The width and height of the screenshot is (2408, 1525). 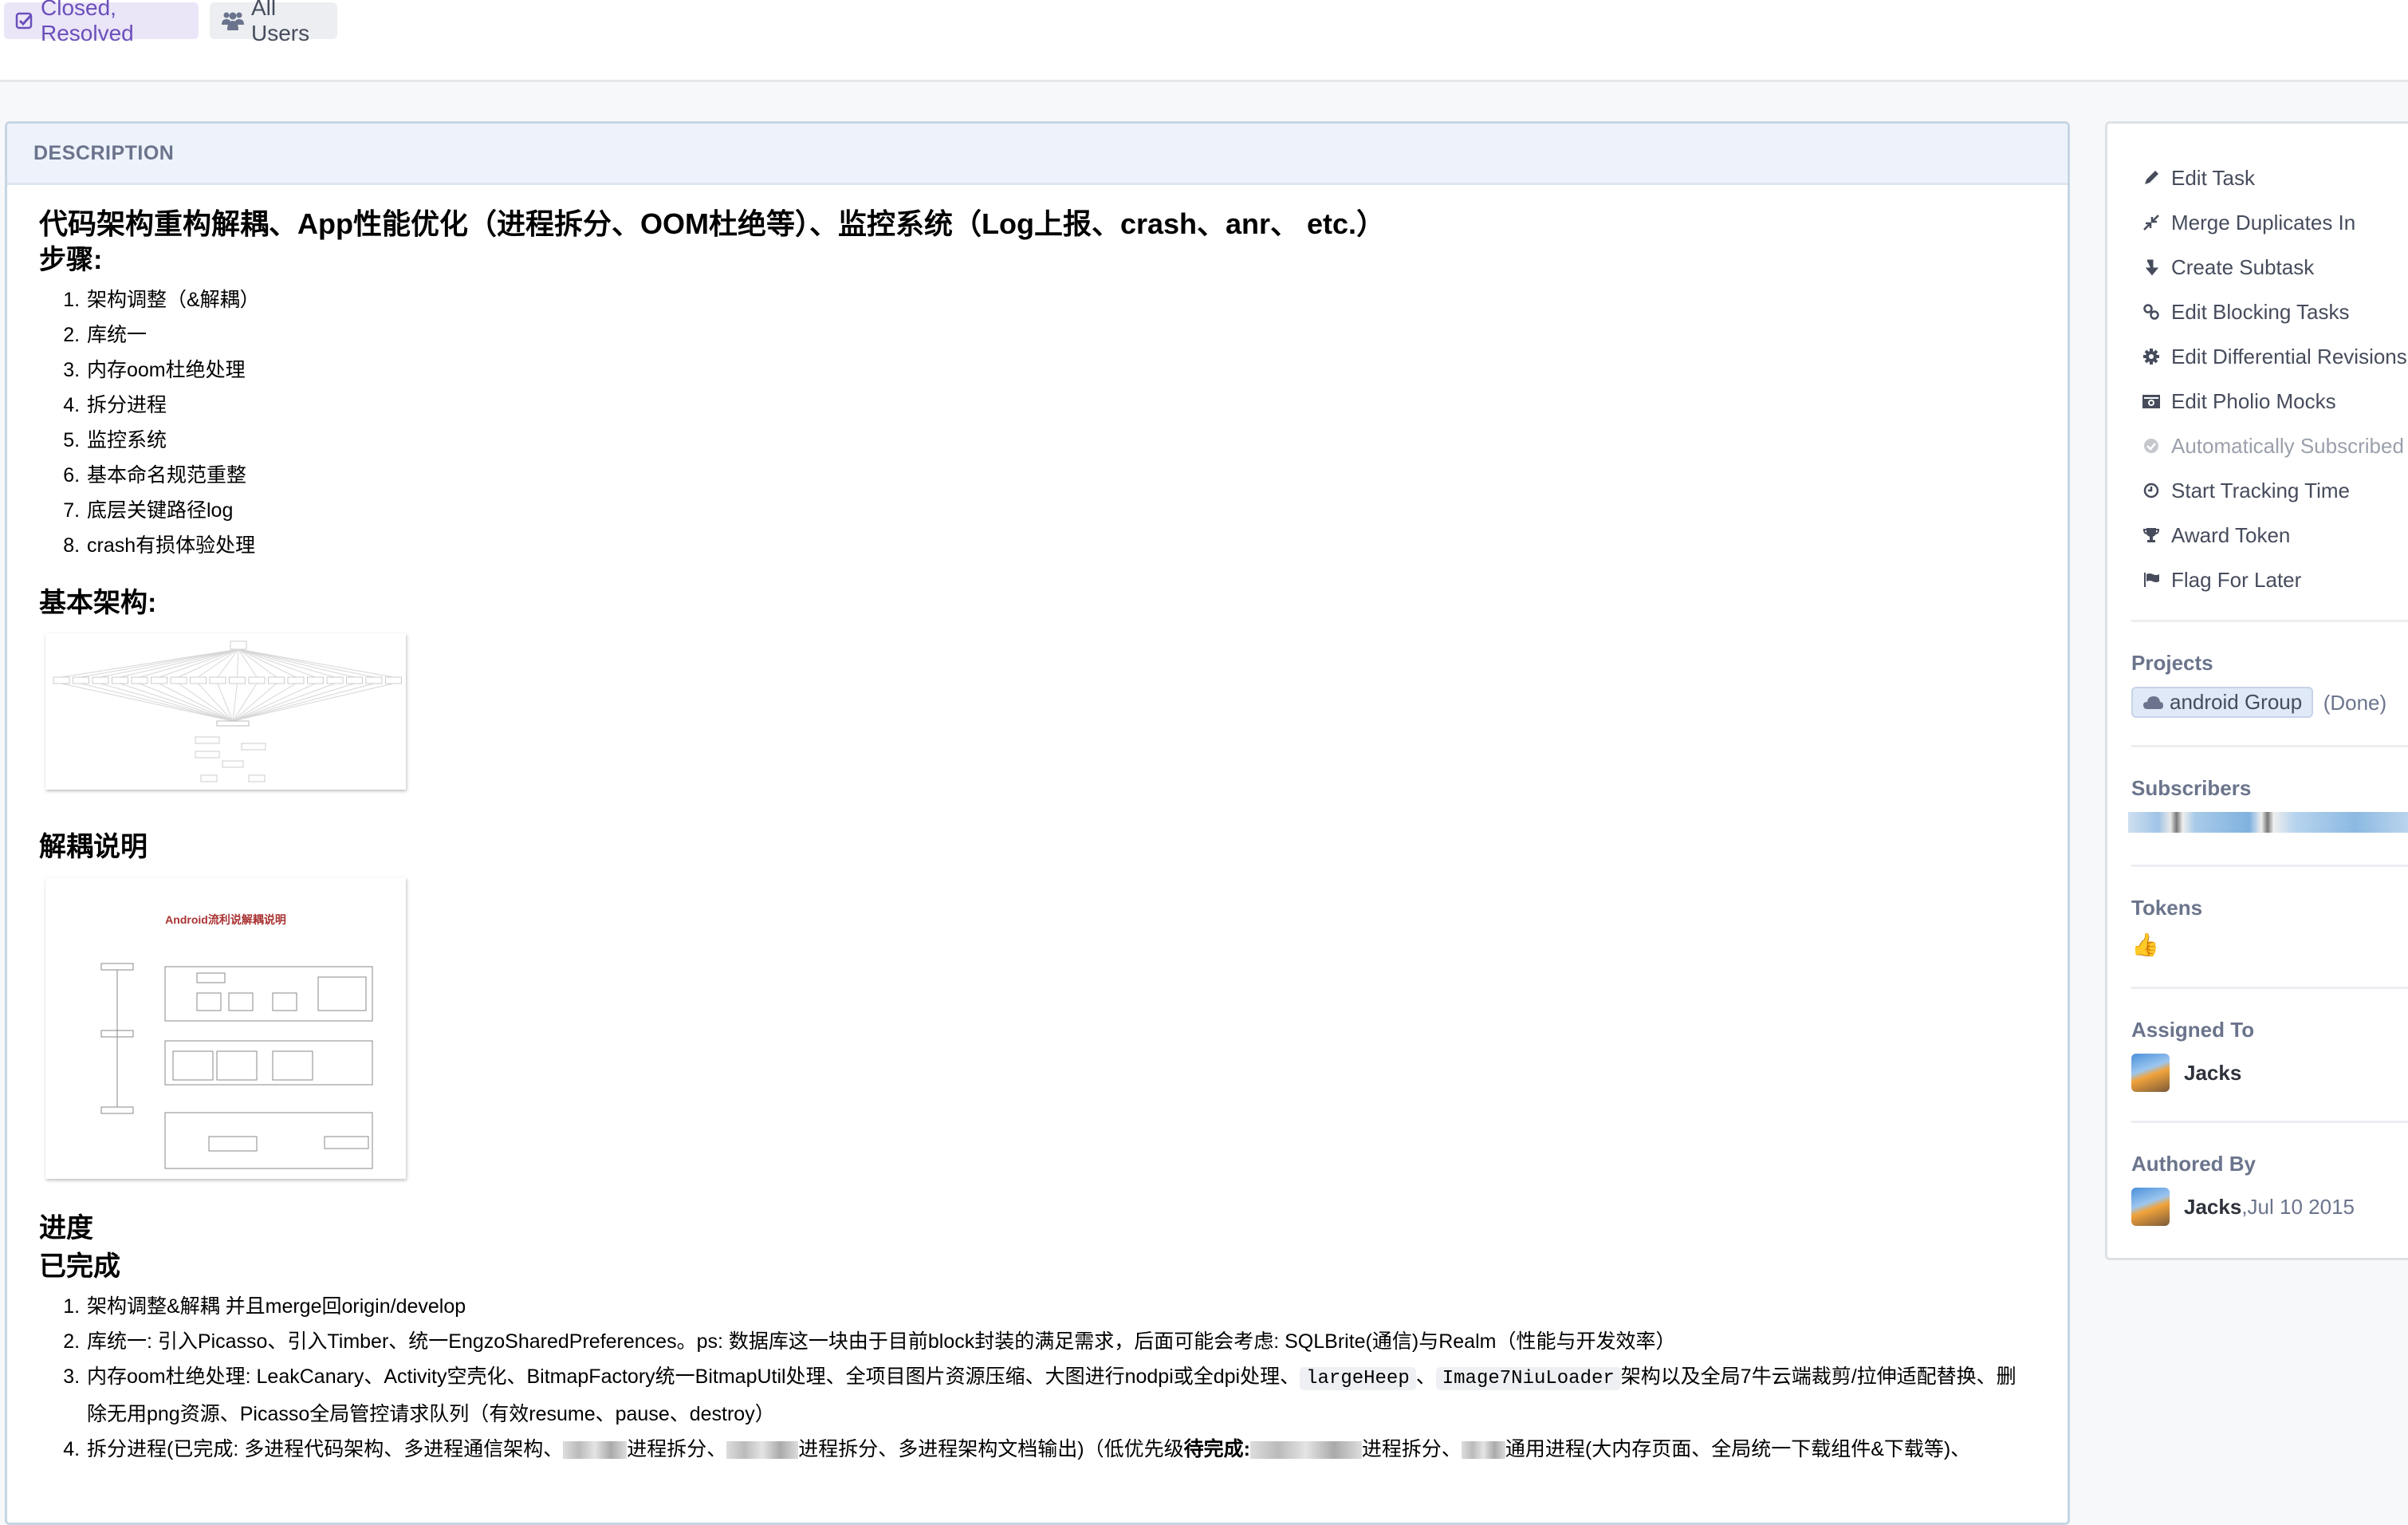 What do you see at coordinates (2269, 945) in the screenshot?
I see `thumbs-up-token-icon: 👍` at bounding box center [2269, 945].